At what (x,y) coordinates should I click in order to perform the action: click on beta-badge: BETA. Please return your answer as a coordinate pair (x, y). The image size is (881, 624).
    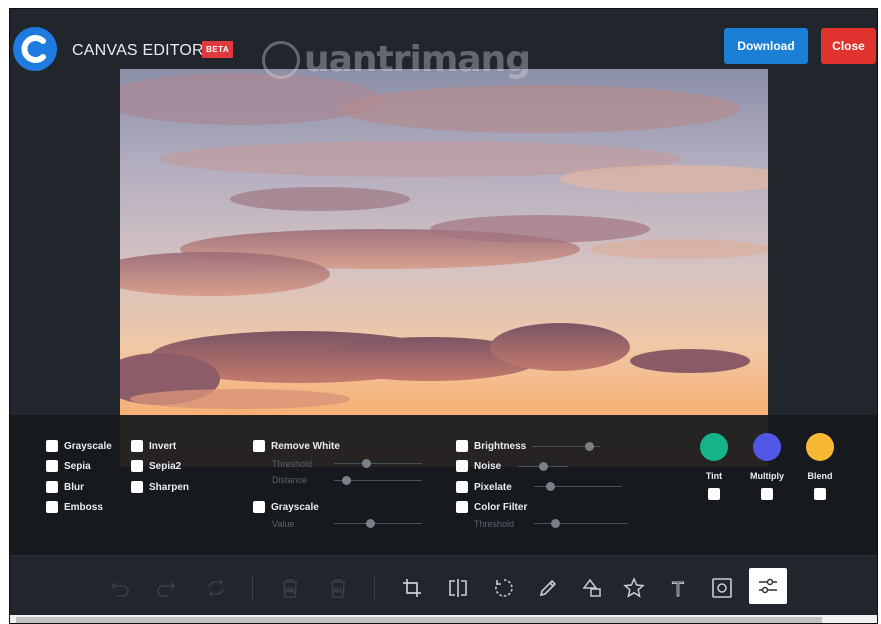
    Looking at the image, I should click on (218, 49).